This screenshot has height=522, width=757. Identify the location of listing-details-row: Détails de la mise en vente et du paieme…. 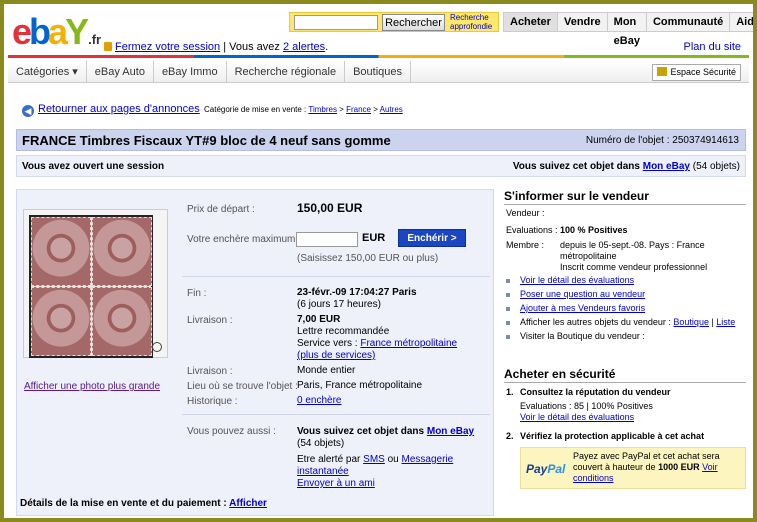
(143, 503).